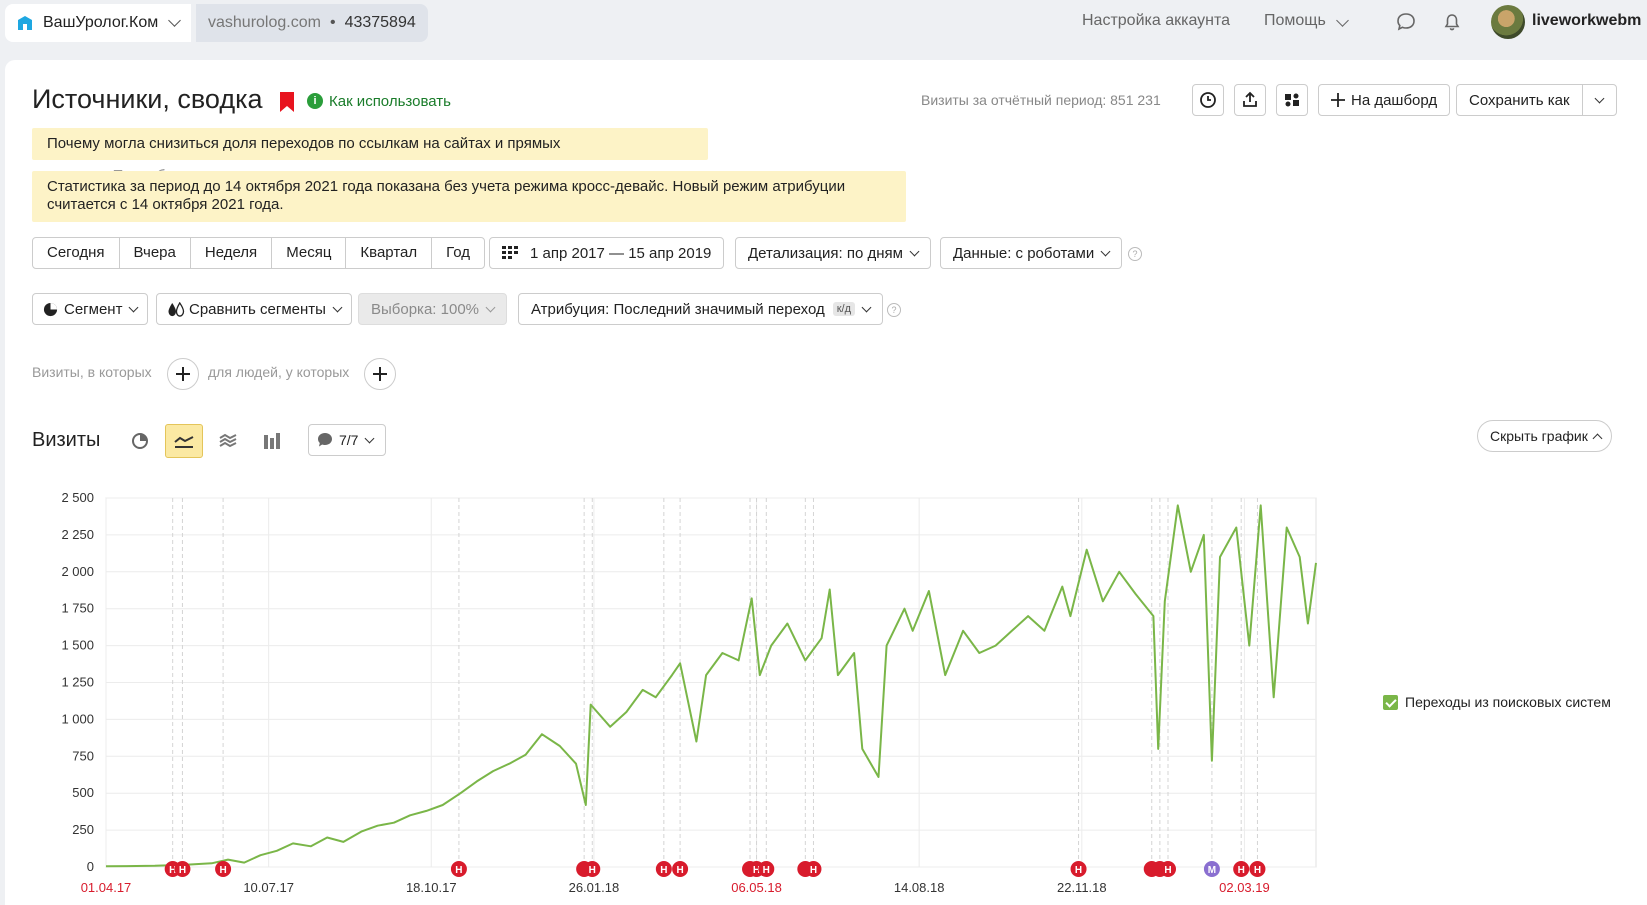 This screenshot has height=905, width=1647. I want to click on line-view-button, so click(184, 441).